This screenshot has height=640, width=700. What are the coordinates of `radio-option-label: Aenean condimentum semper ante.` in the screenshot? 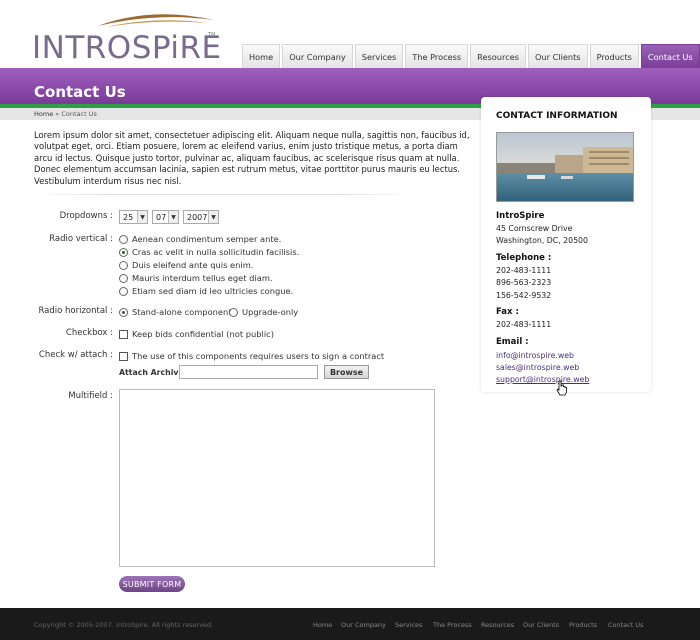 It's located at (207, 239).